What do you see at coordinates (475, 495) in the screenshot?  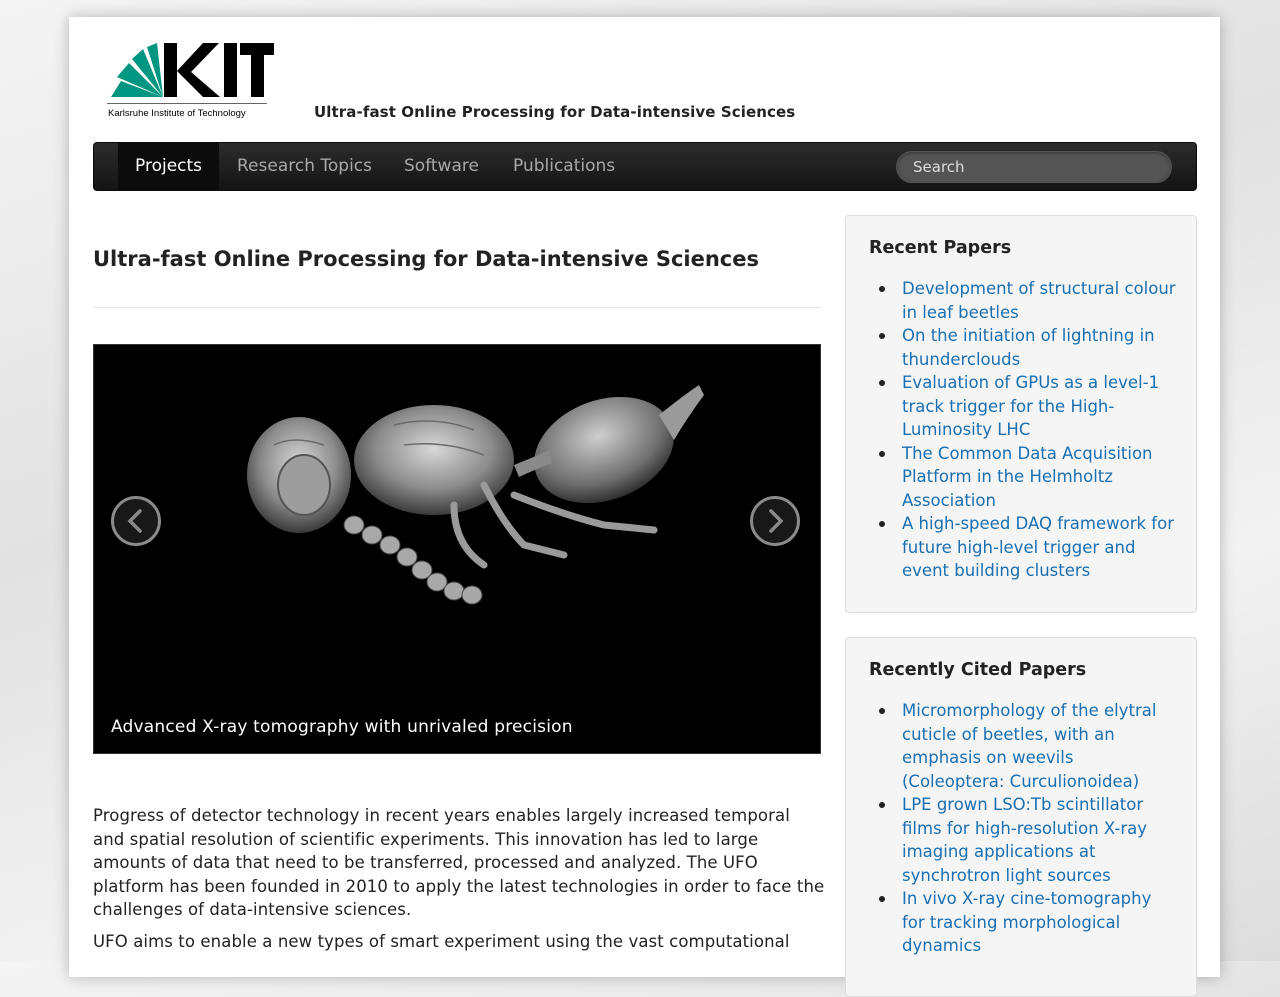 I see `wasp-tomography-image` at bounding box center [475, 495].